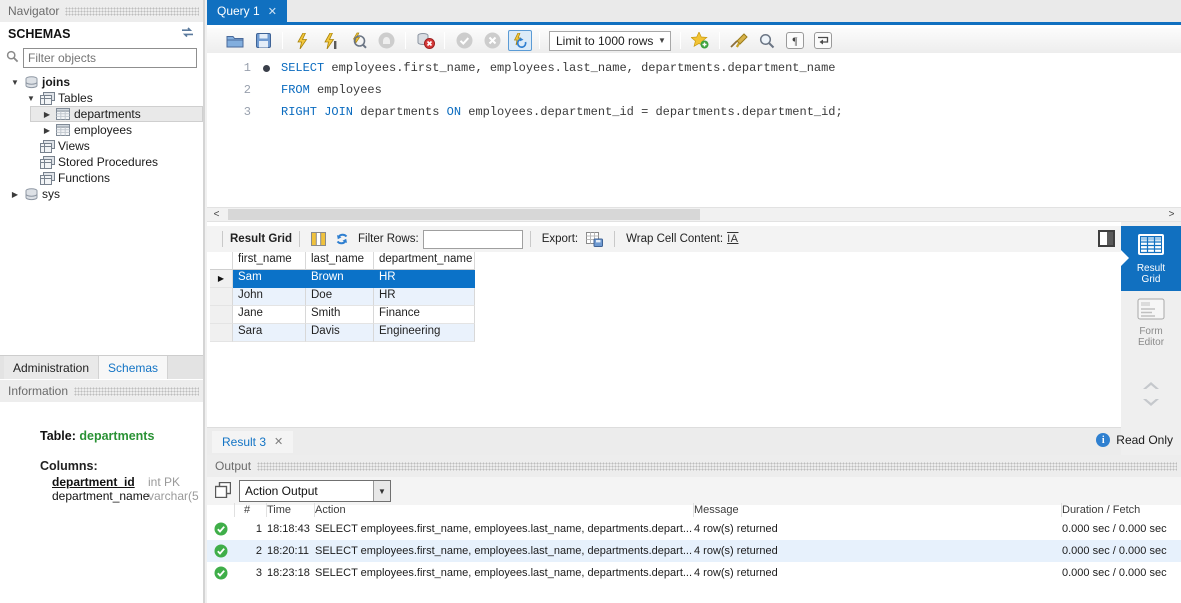 The height and width of the screenshot is (603, 1181). Describe the element at coordinates (425, 40) in the screenshot. I see `toggle-stop-on-error-icon` at that location.